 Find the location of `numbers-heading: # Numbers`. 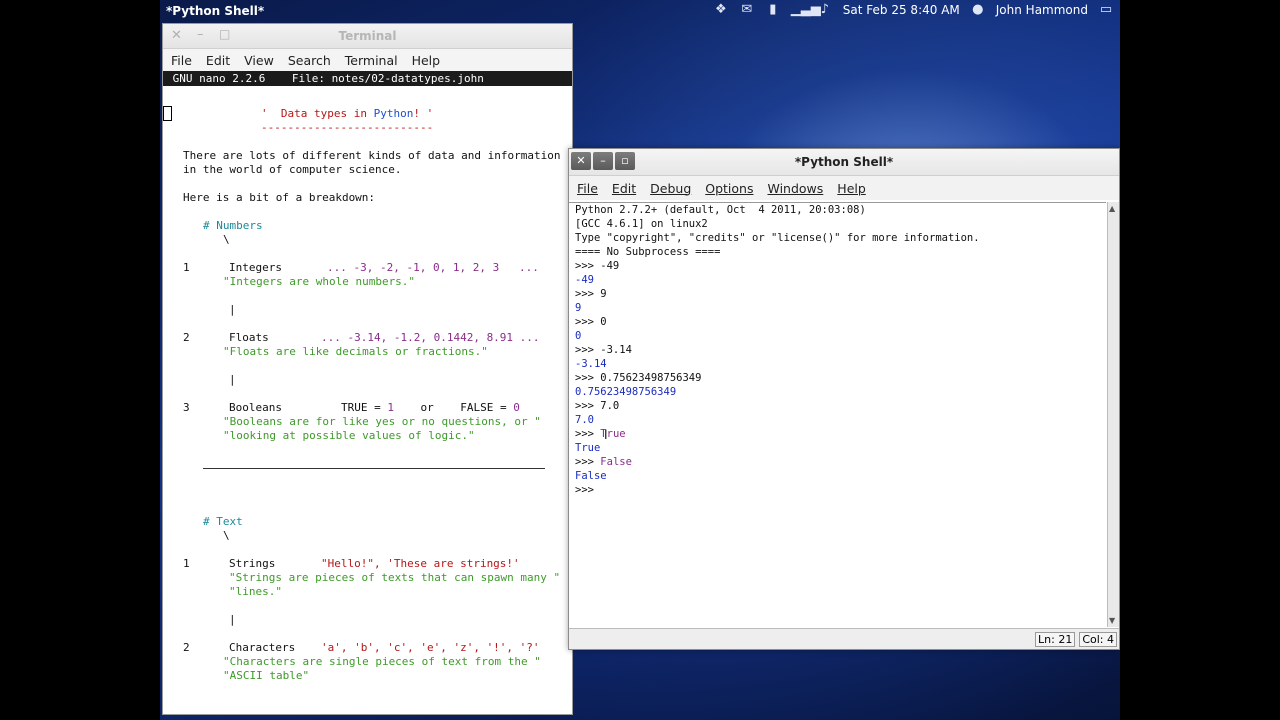

numbers-heading: # Numbers is located at coordinates (233, 225).